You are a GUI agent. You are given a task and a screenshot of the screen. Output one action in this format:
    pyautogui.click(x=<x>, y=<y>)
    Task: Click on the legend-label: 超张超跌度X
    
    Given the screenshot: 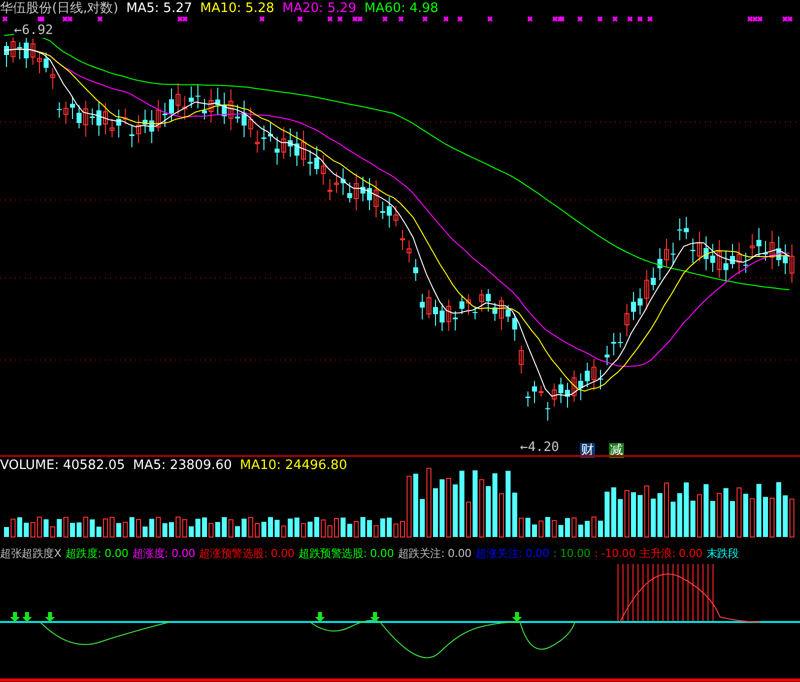 What is the action you would take?
    pyautogui.click(x=31, y=554)
    